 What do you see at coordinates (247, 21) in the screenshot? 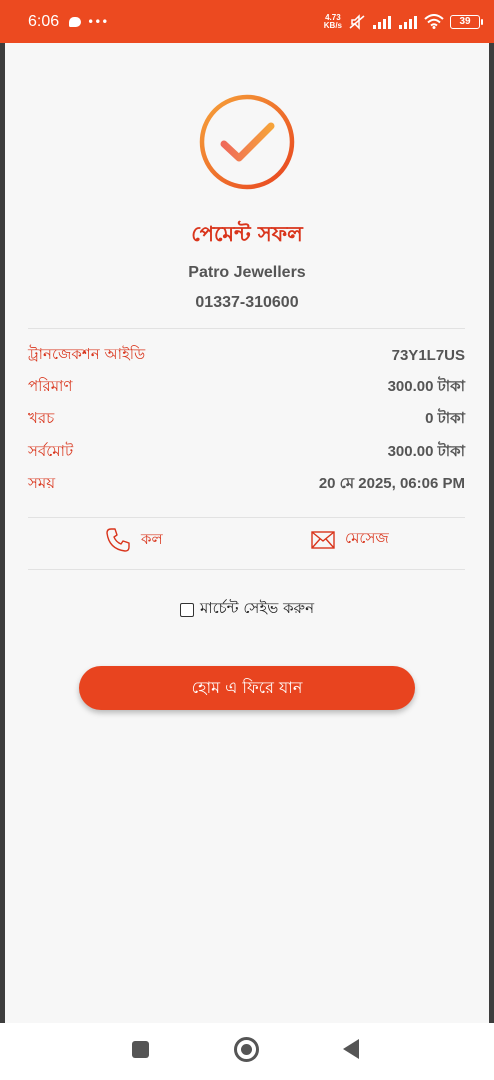
I see `status-bar: 6:06 ••• 4.73 KB/s 39` at bounding box center [247, 21].